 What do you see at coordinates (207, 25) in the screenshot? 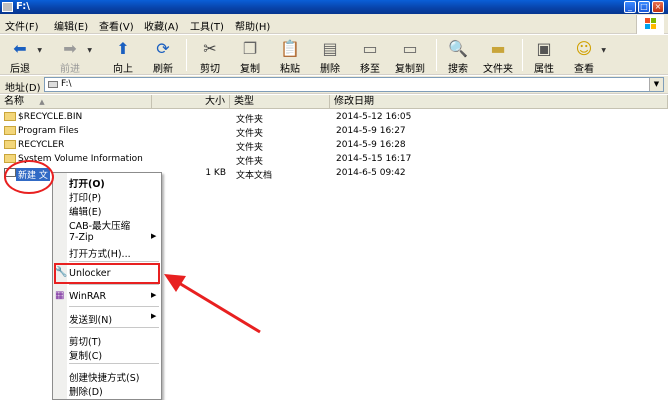
I see `menu-tools: 工具(T)` at bounding box center [207, 25].